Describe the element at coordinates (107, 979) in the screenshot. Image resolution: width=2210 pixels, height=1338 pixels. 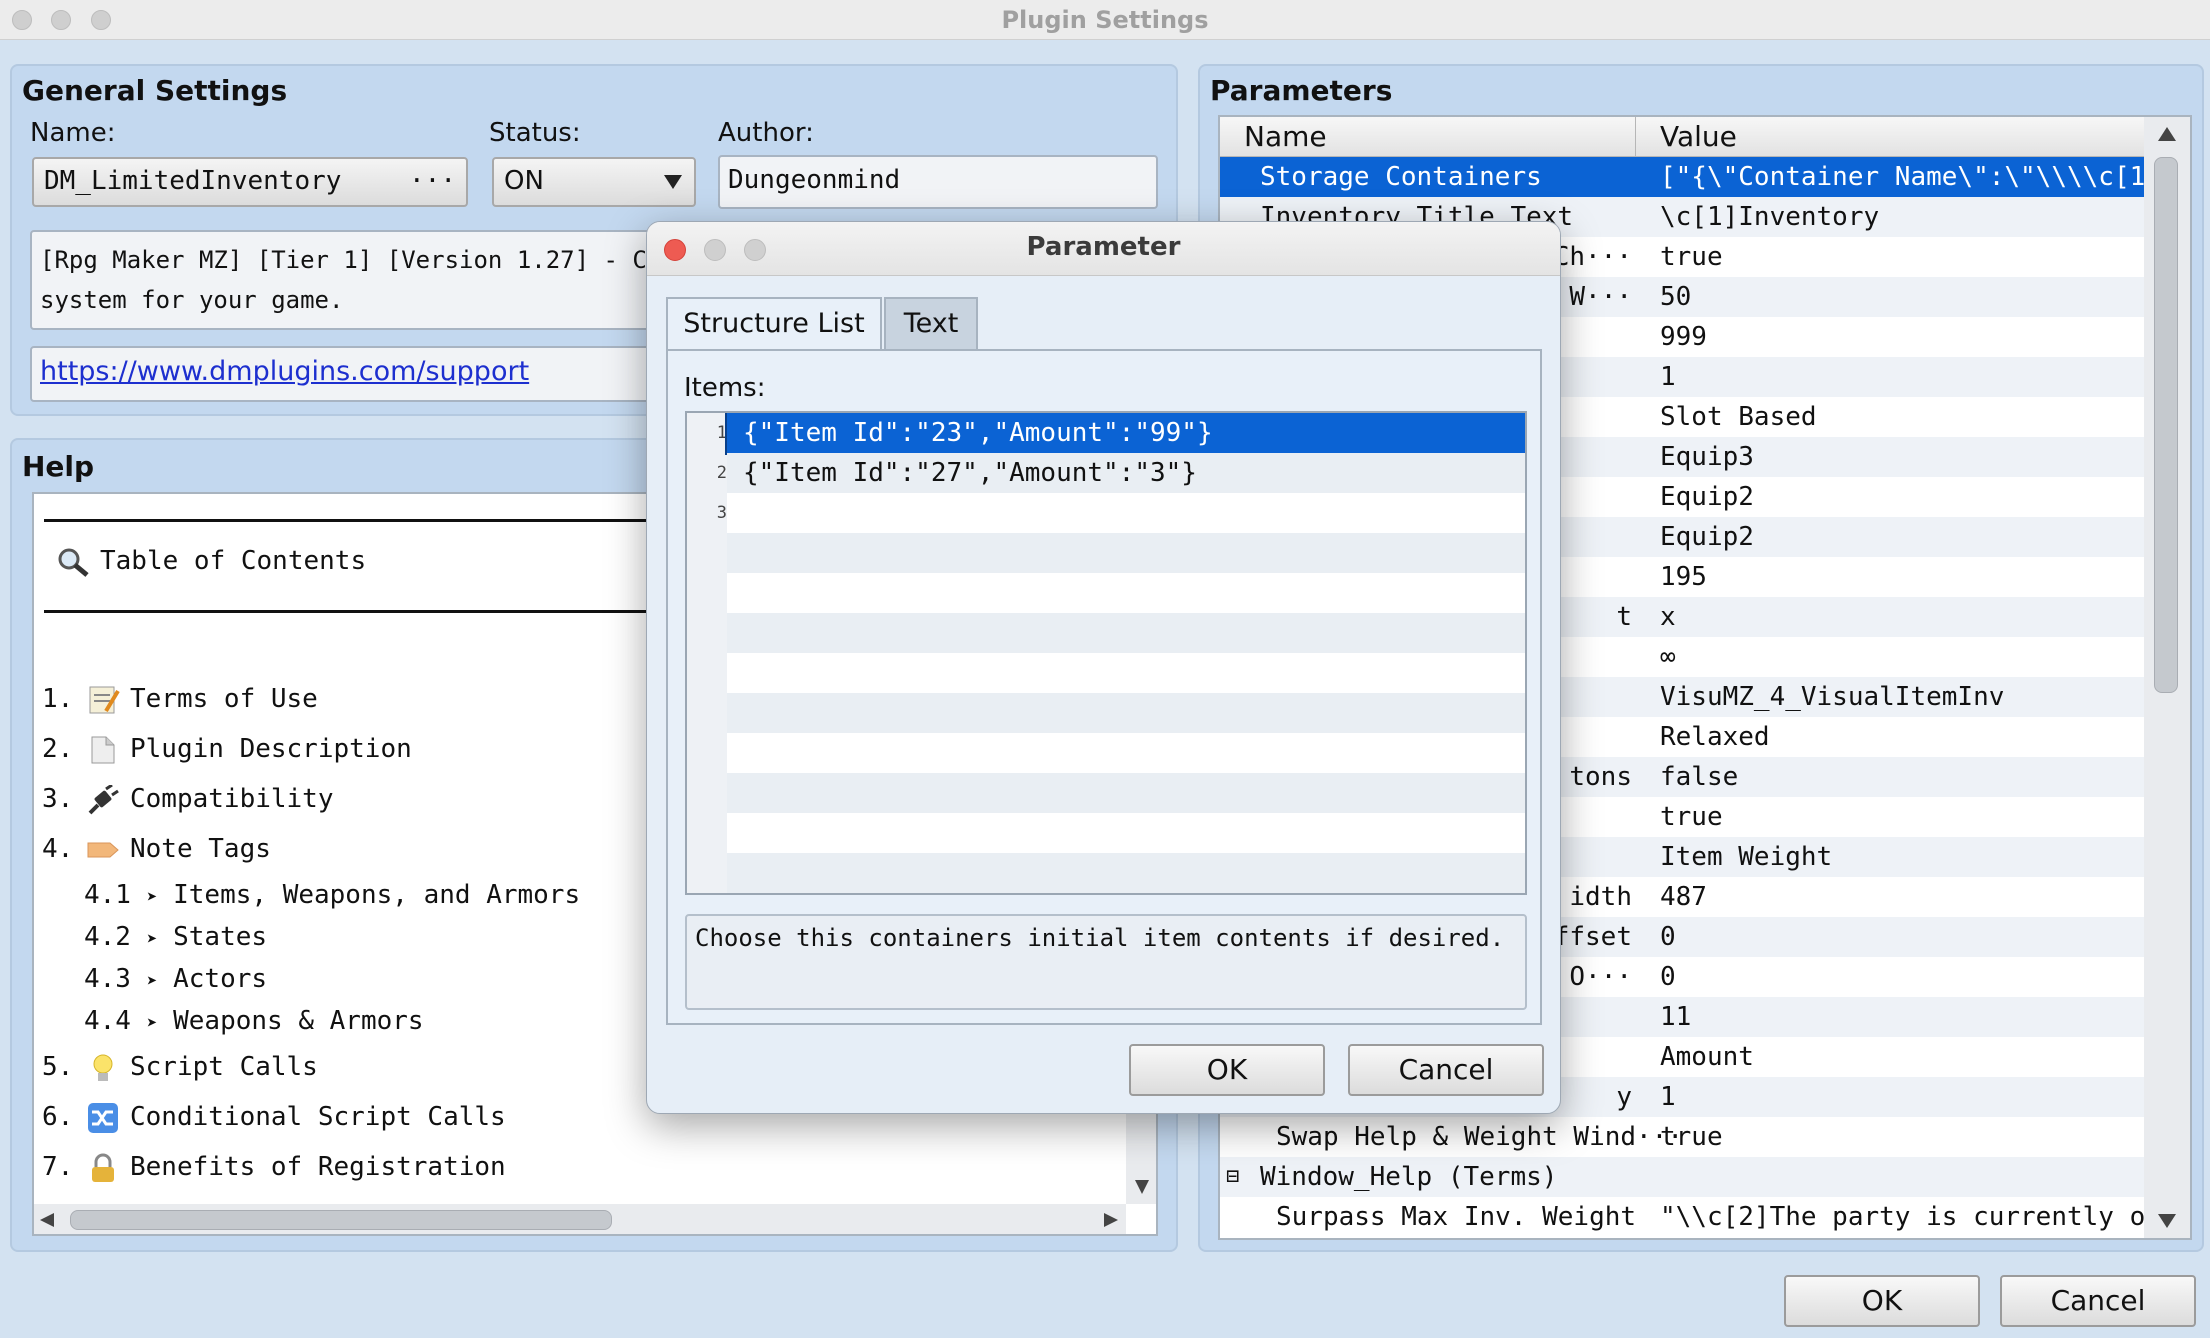
I see `toc-number: 4.3` at that location.